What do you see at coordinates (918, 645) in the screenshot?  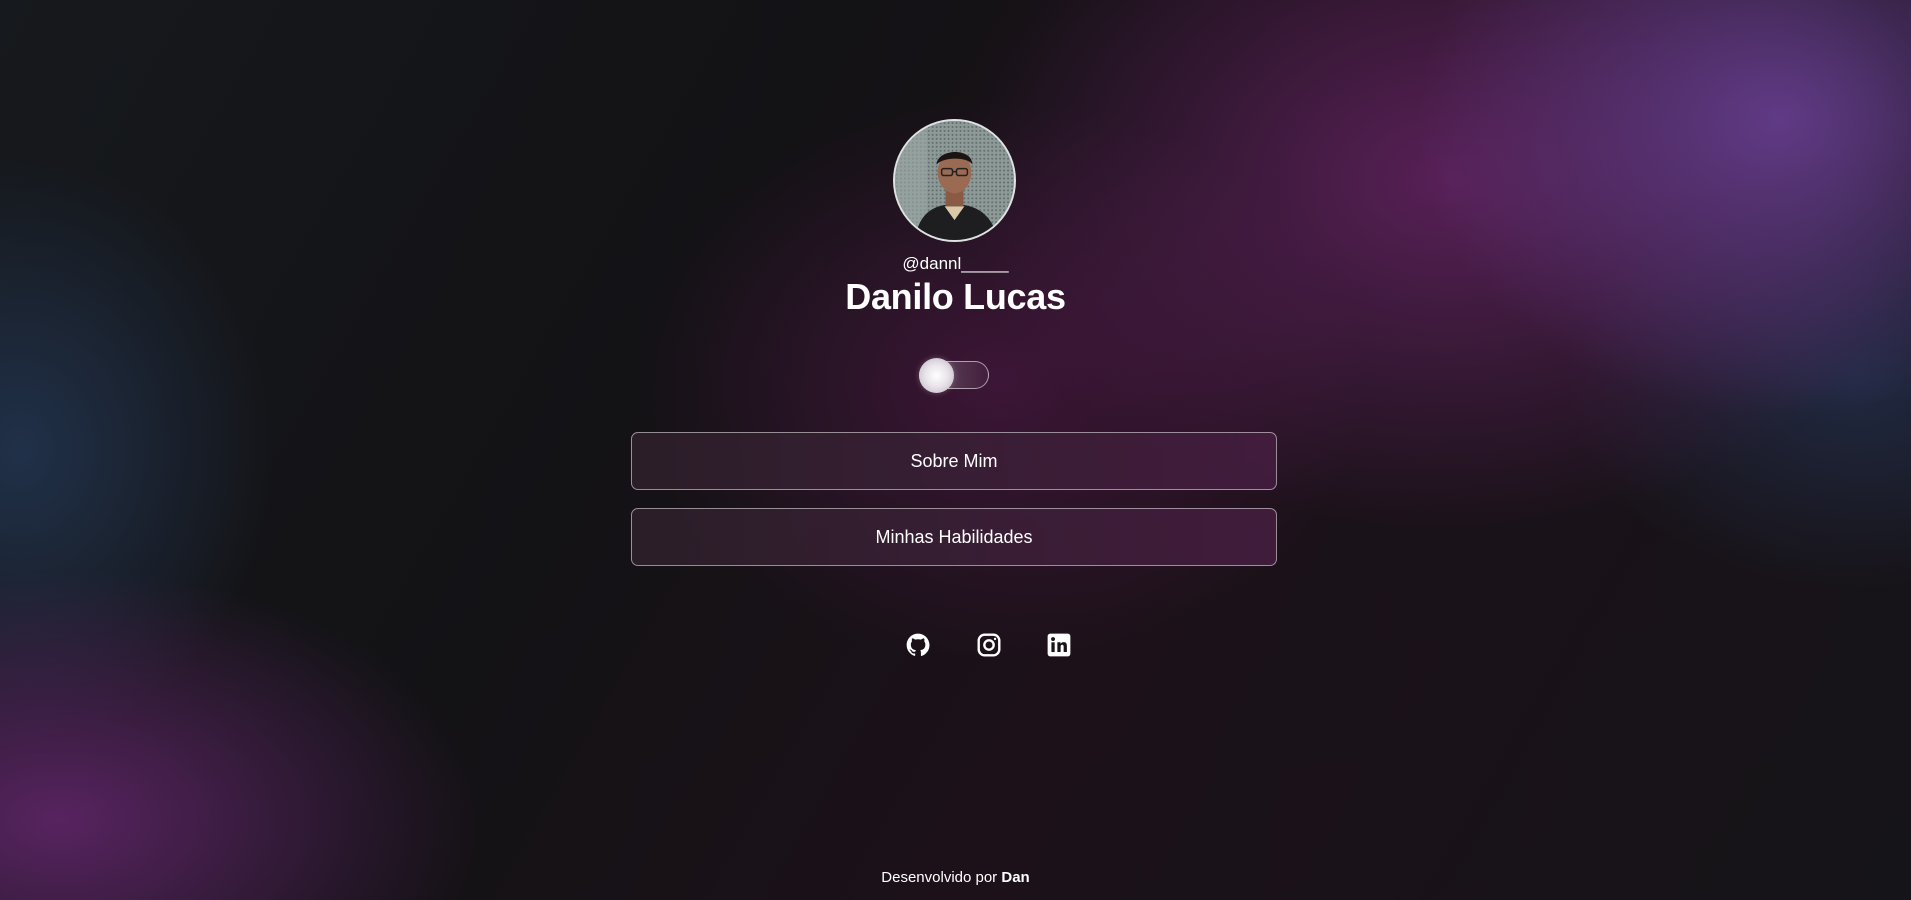 I see `github-icon` at bounding box center [918, 645].